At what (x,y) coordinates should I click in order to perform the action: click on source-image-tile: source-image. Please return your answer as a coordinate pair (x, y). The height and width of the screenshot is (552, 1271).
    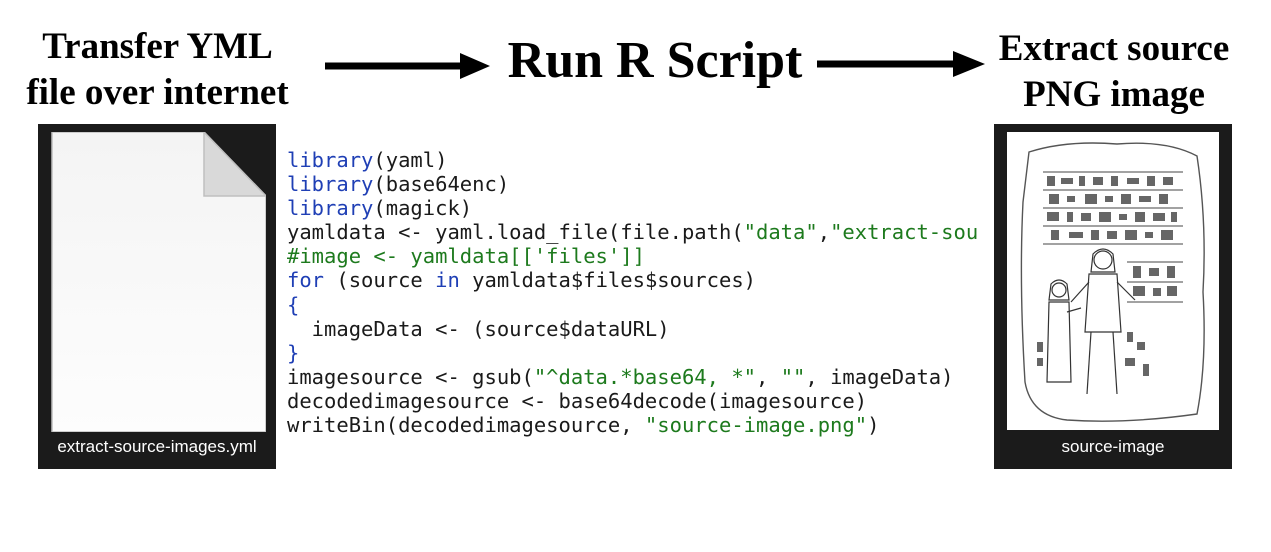
    Looking at the image, I should click on (1113, 296).